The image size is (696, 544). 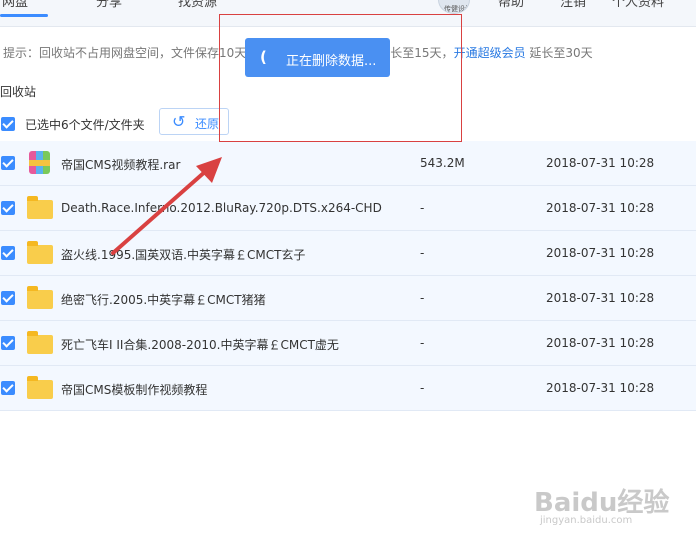 What do you see at coordinates (490, 53) in the screenshot?
I see `vip-link: 开通超级会员` at bounding box center [490, 53].